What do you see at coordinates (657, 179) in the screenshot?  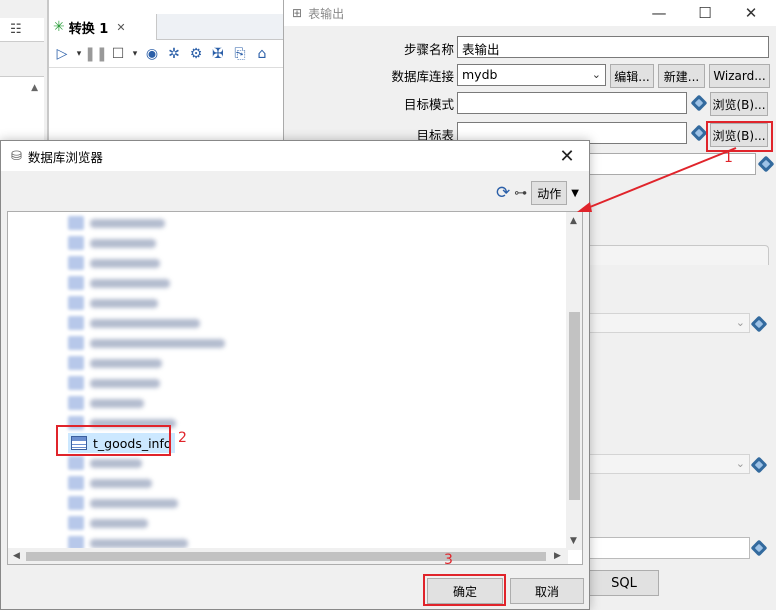 I see `annotation-arrow` at bounding box center [657, 179].